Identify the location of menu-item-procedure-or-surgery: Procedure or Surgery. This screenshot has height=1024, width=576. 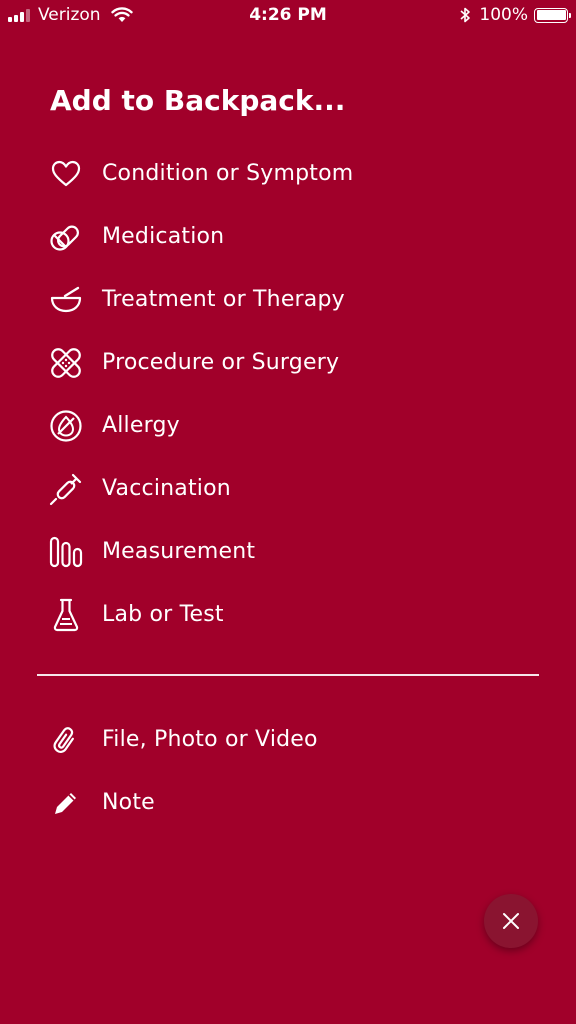
(293, 362).